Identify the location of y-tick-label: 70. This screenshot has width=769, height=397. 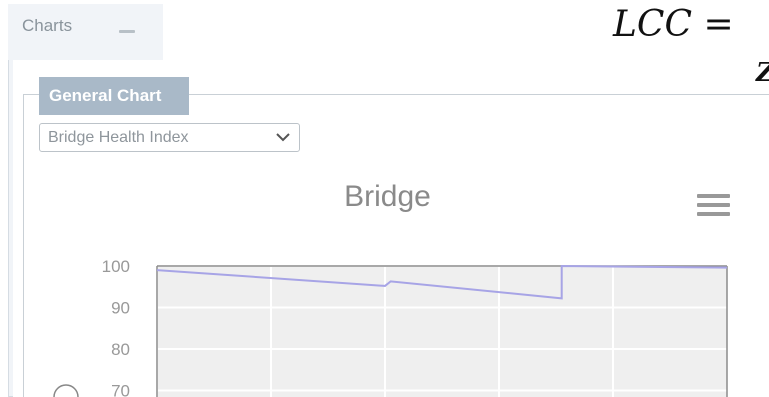
(120, 389).